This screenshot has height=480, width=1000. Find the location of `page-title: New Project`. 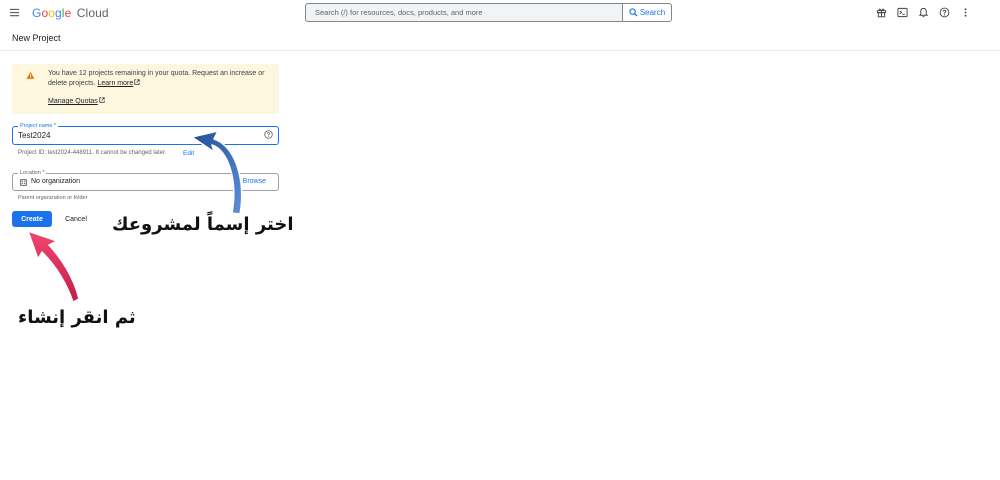

page-title: New Project is located at coordinates (36, 38).